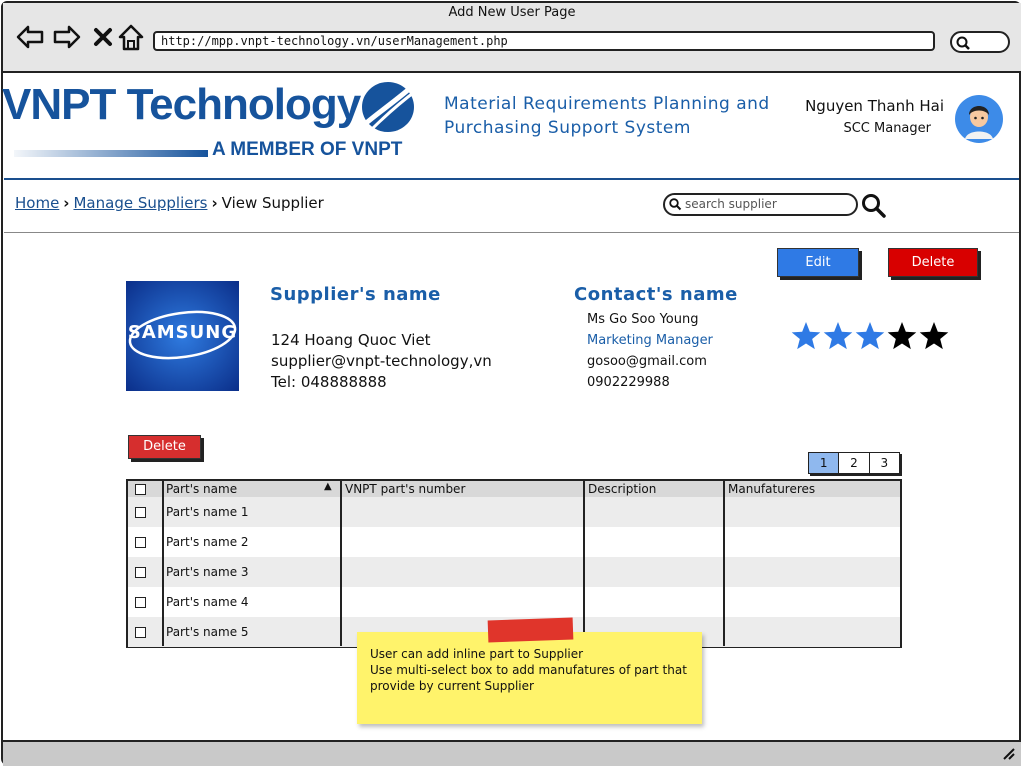 The width and height of the screenshot is (1024, 768). Describe the element at coordinates (405, 489) in the screenshot. I see `column-header-part-number: VNPT part's number` at that location.